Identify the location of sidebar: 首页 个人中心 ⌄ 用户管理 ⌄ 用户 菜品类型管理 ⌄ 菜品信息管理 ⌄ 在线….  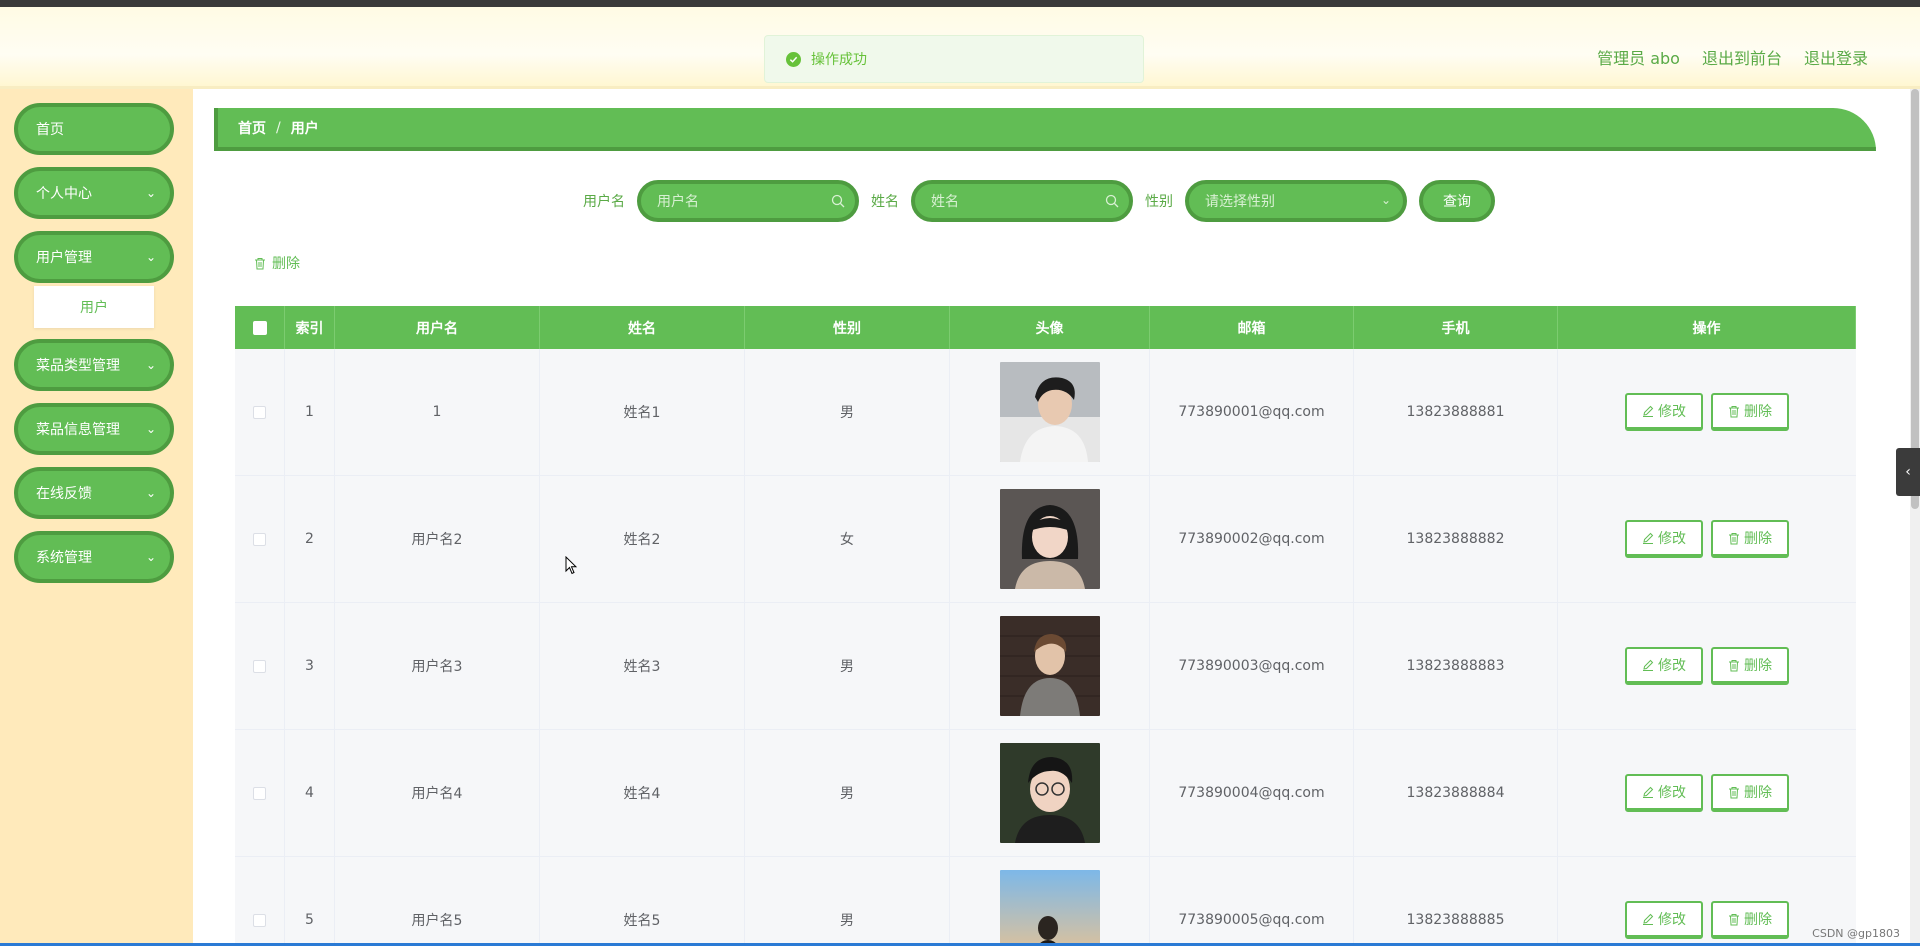
(96, 517).